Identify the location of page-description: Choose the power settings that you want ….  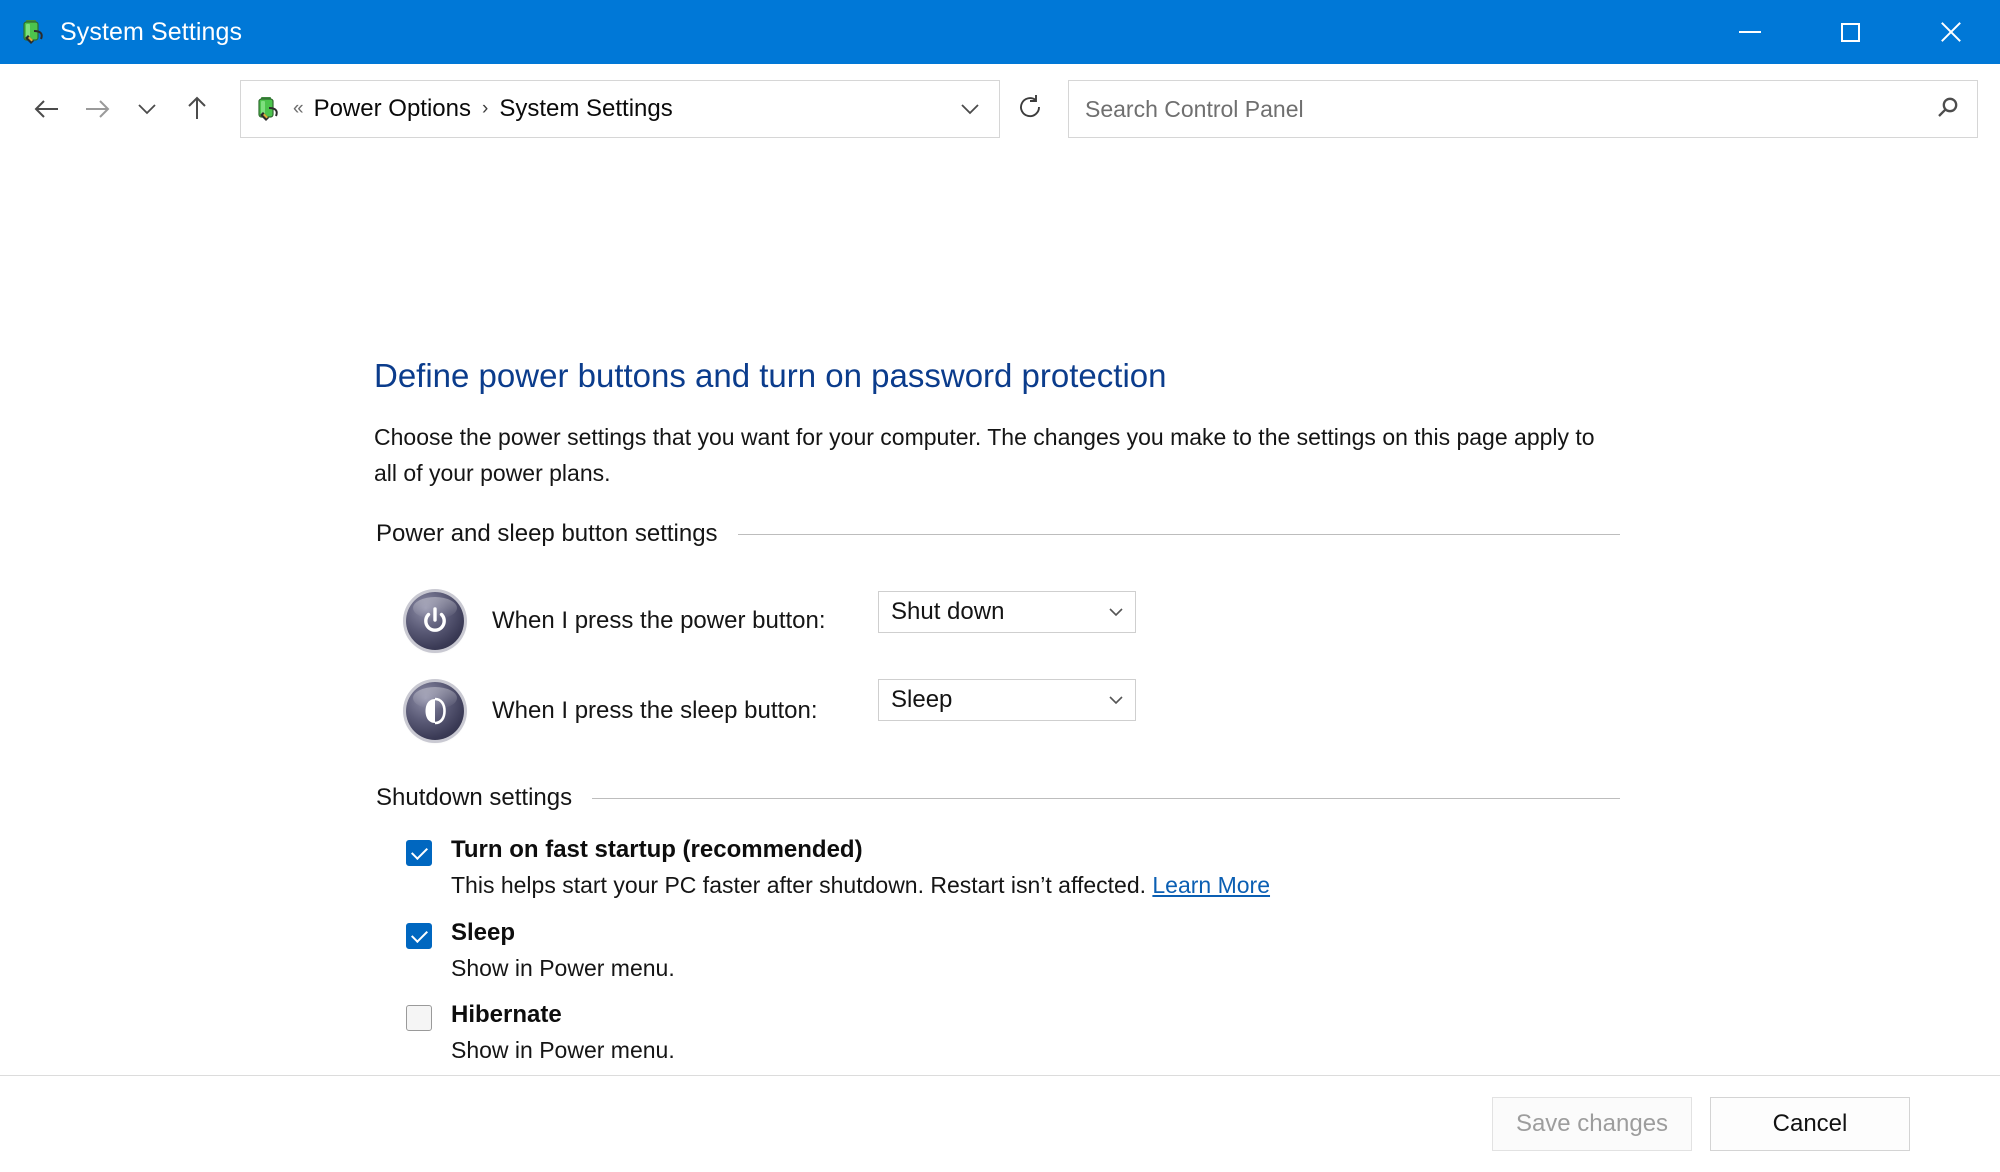
(984, 455).